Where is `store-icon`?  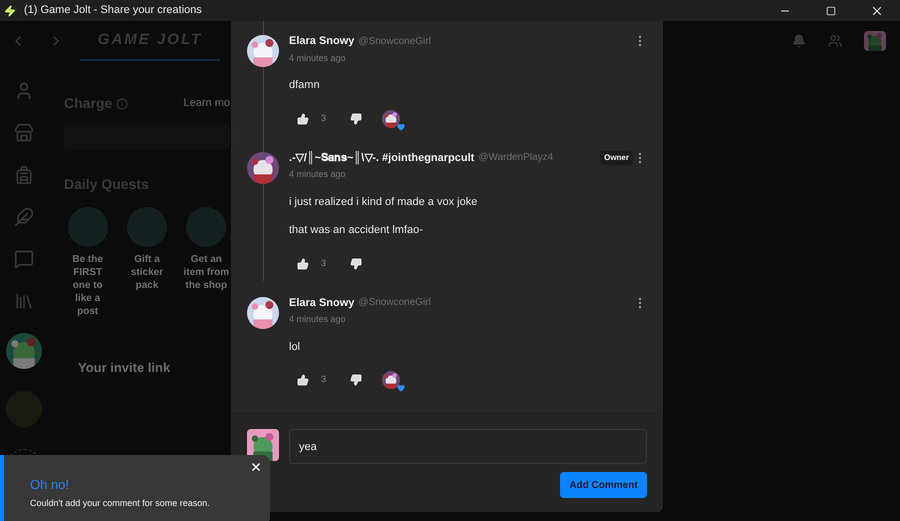 store-icon is located at coordinates (24, 133).